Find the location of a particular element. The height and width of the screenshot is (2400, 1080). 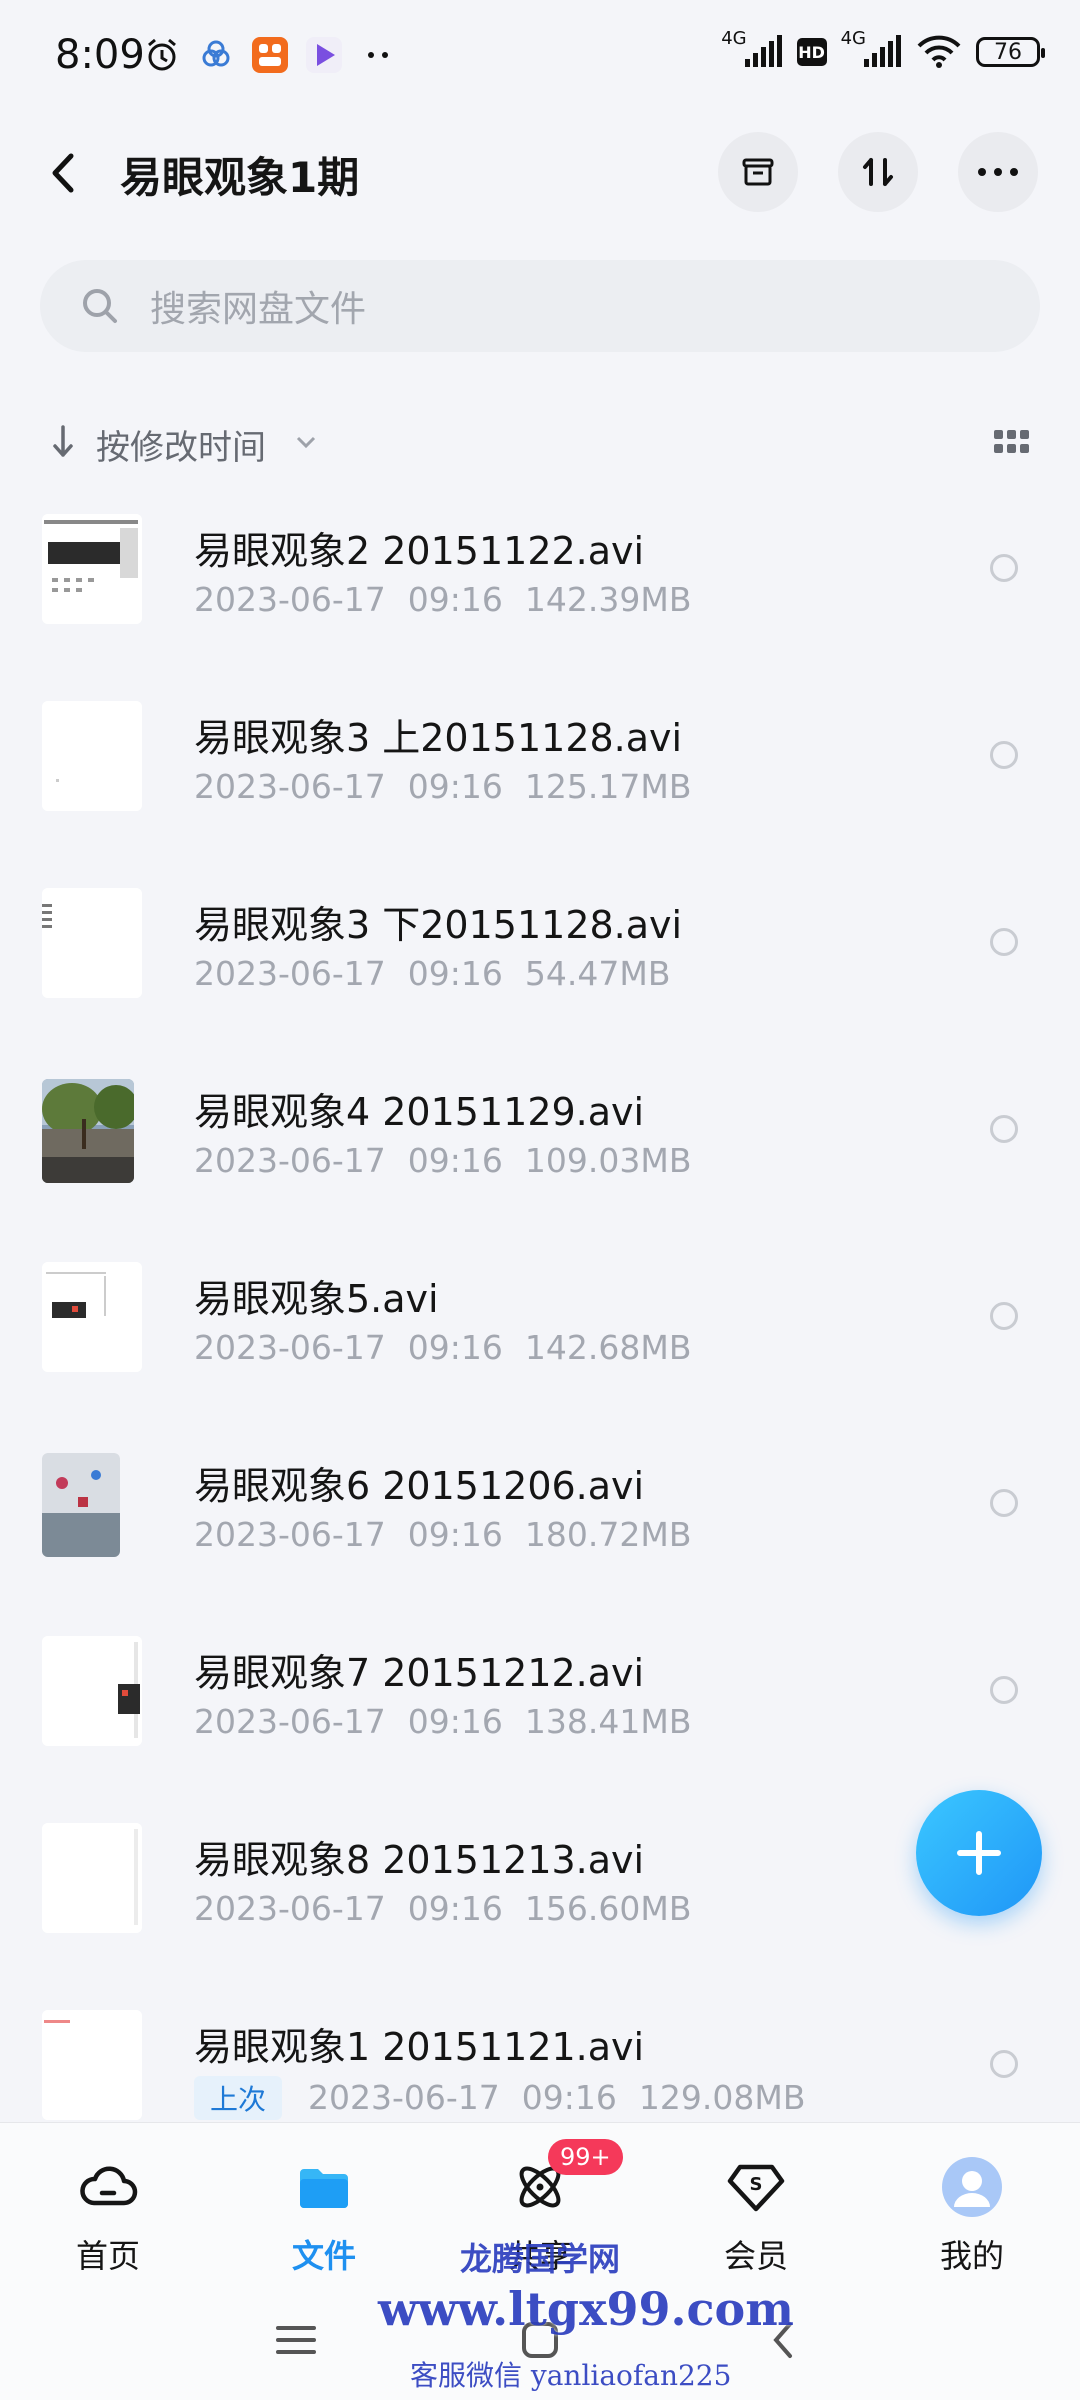

file-meta: 2023-06-17 09:16 180.72MB is located at coordinates (453, 1534).